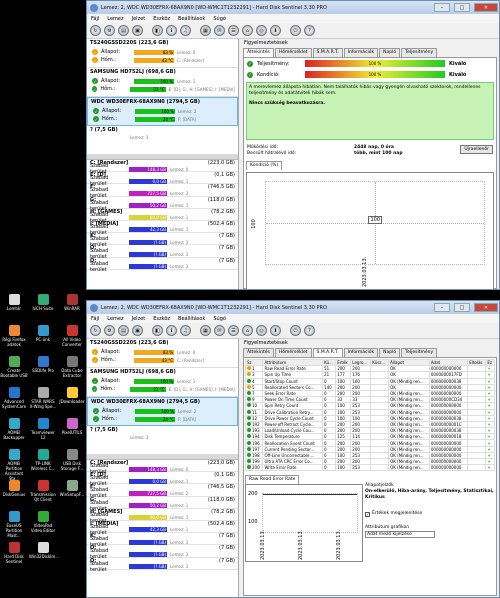 The image size is (500, 598). I want to click on tab-health-chart: Kondíció (%), so click(264, 165).